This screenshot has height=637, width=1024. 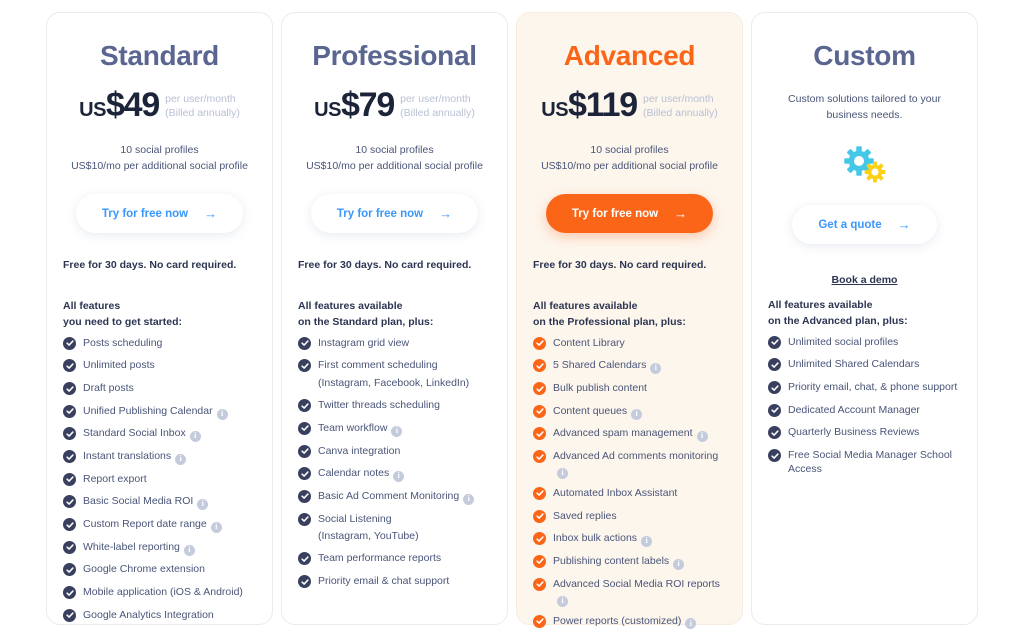 What do you see at coordinates (354, 473) in the screenshot?
I see `feature-label-text: Calendar notes` at bounding box center [354, 473].